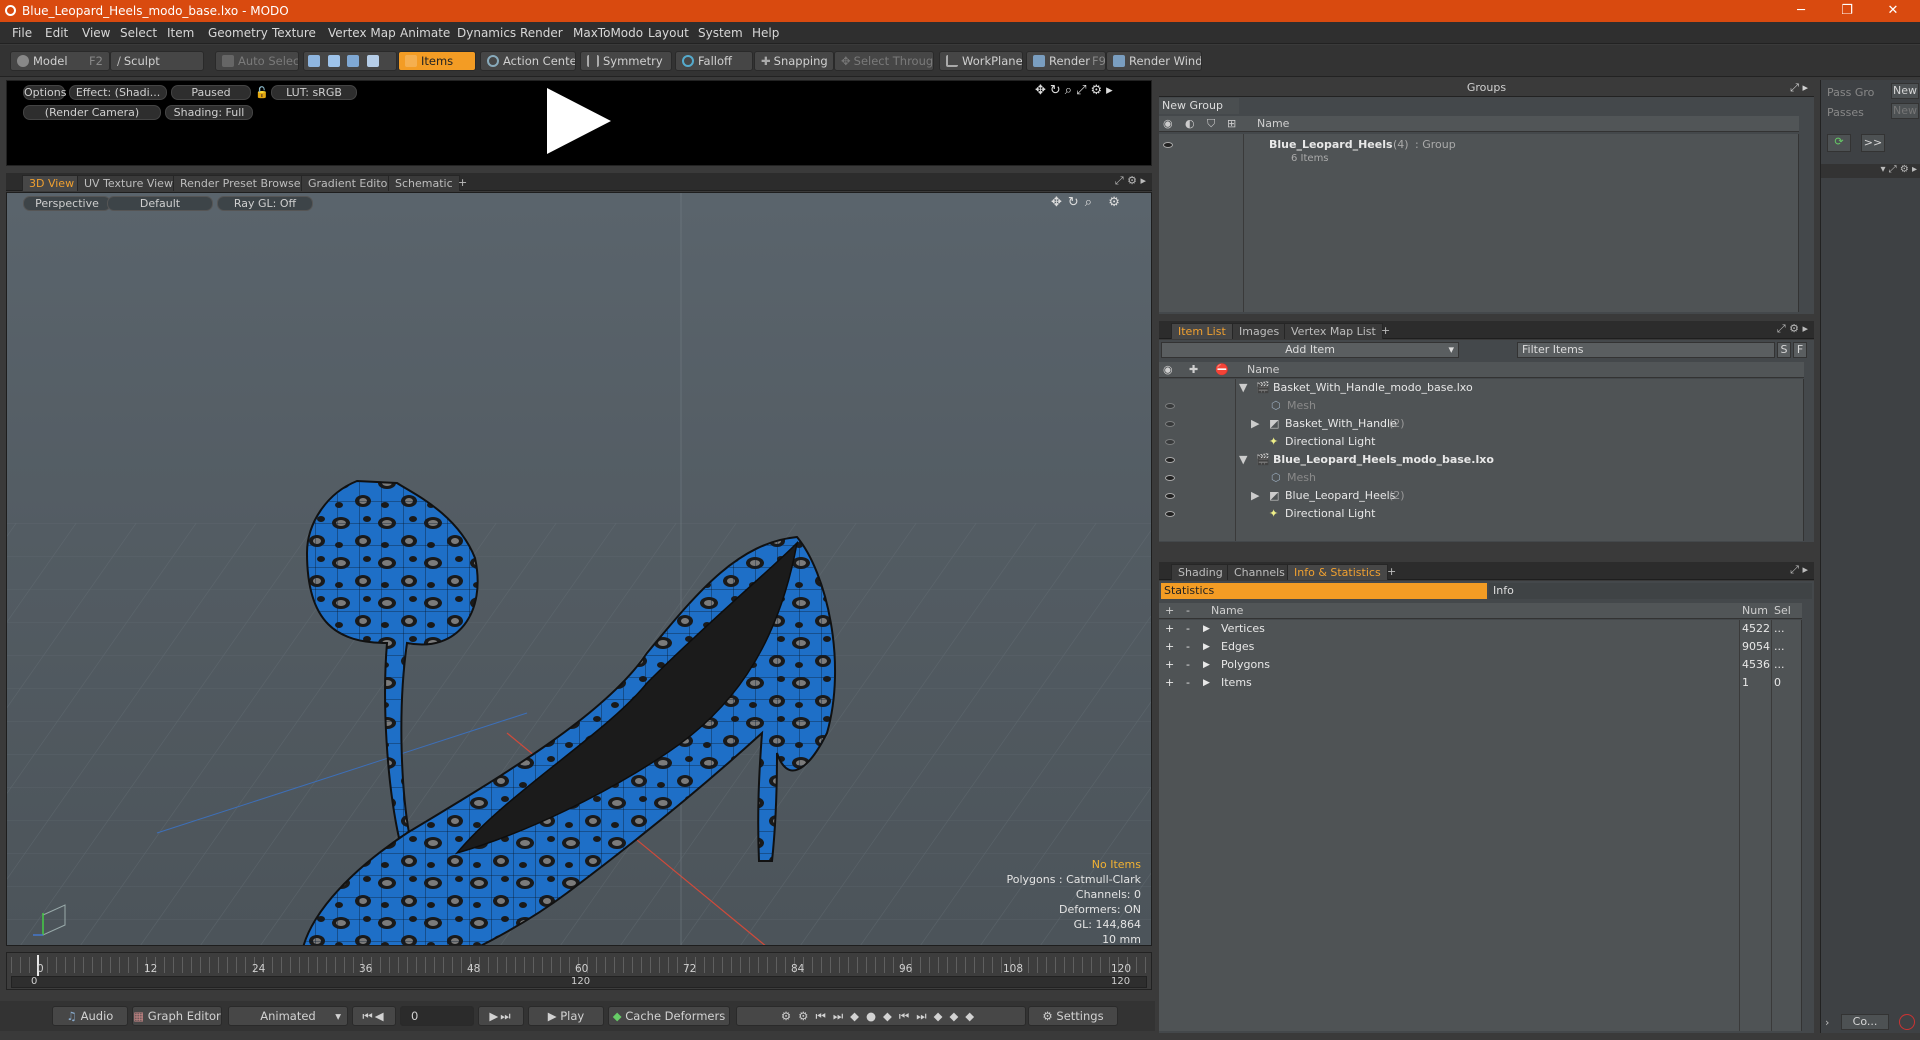  What do you see at coordinates (1337, 572) in the screenshot?
I see `tab-info-statistics: Info & Statistics` at bounding box center [1337, 572].